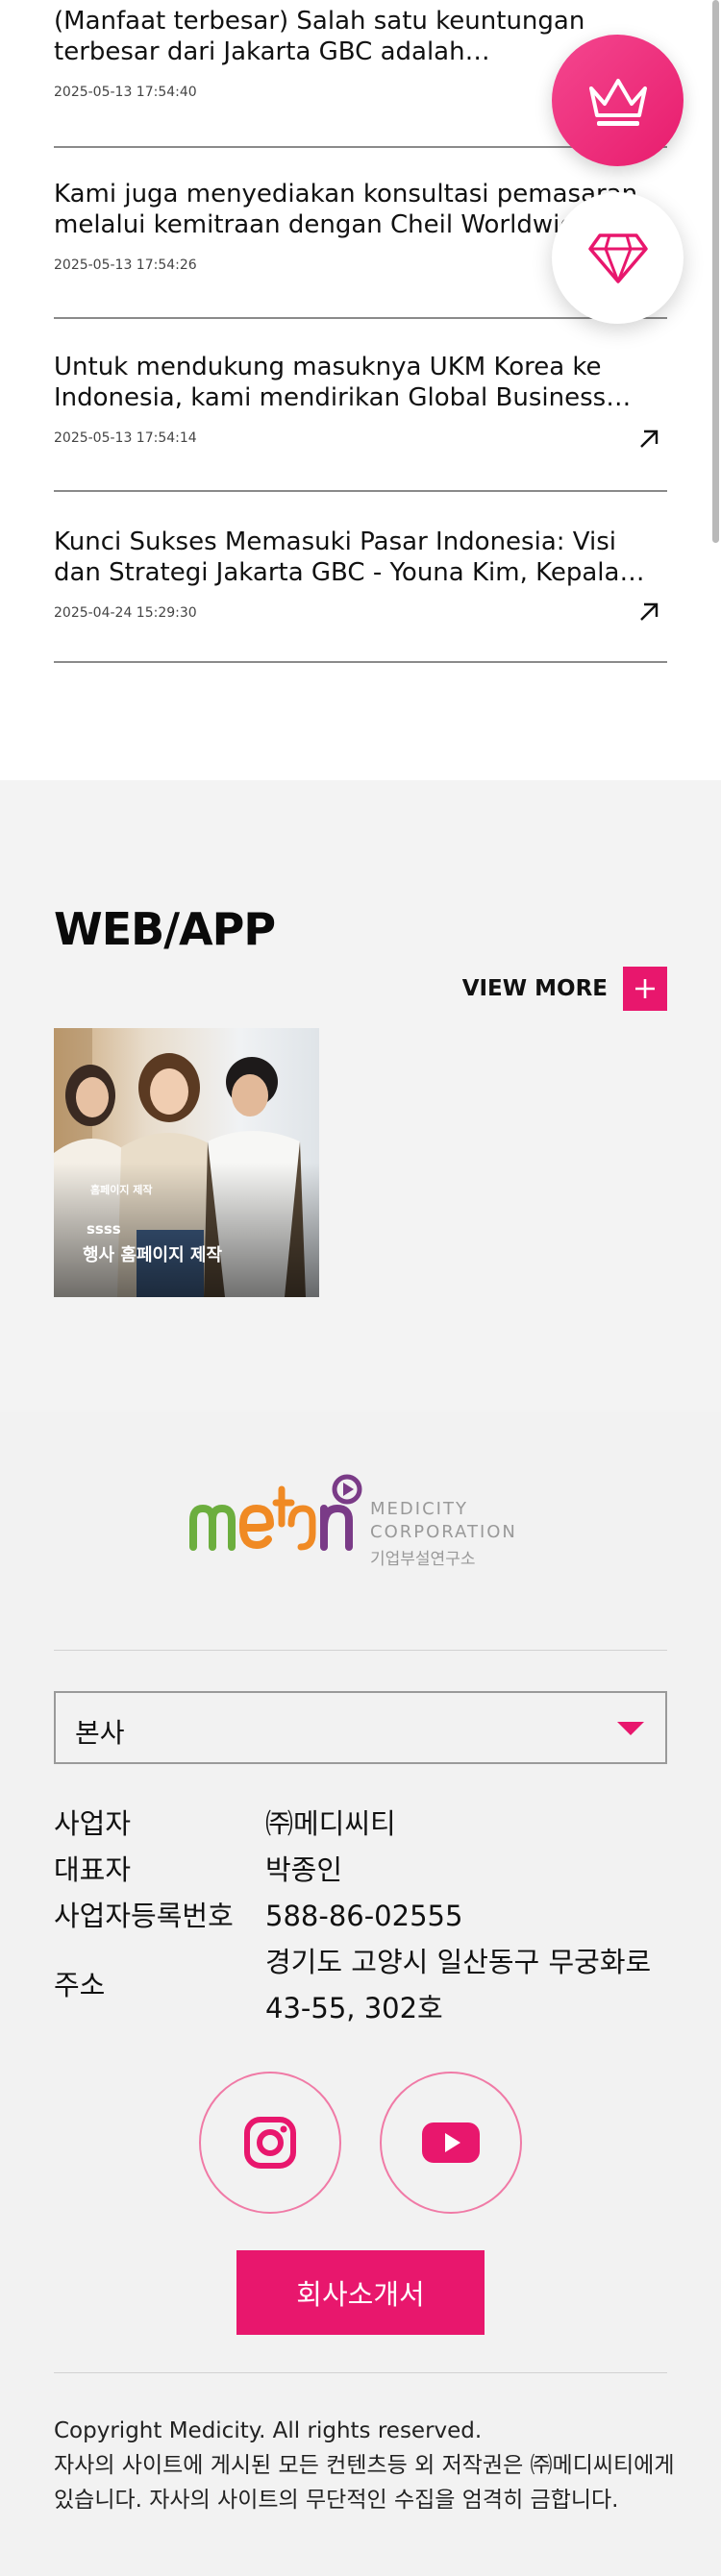 This screenshot has width=721, height=2576. What do you see at coordinates (630, 1728) in the screenshot?
I see `caret-down-icon` at bounding box center [630, 1728].